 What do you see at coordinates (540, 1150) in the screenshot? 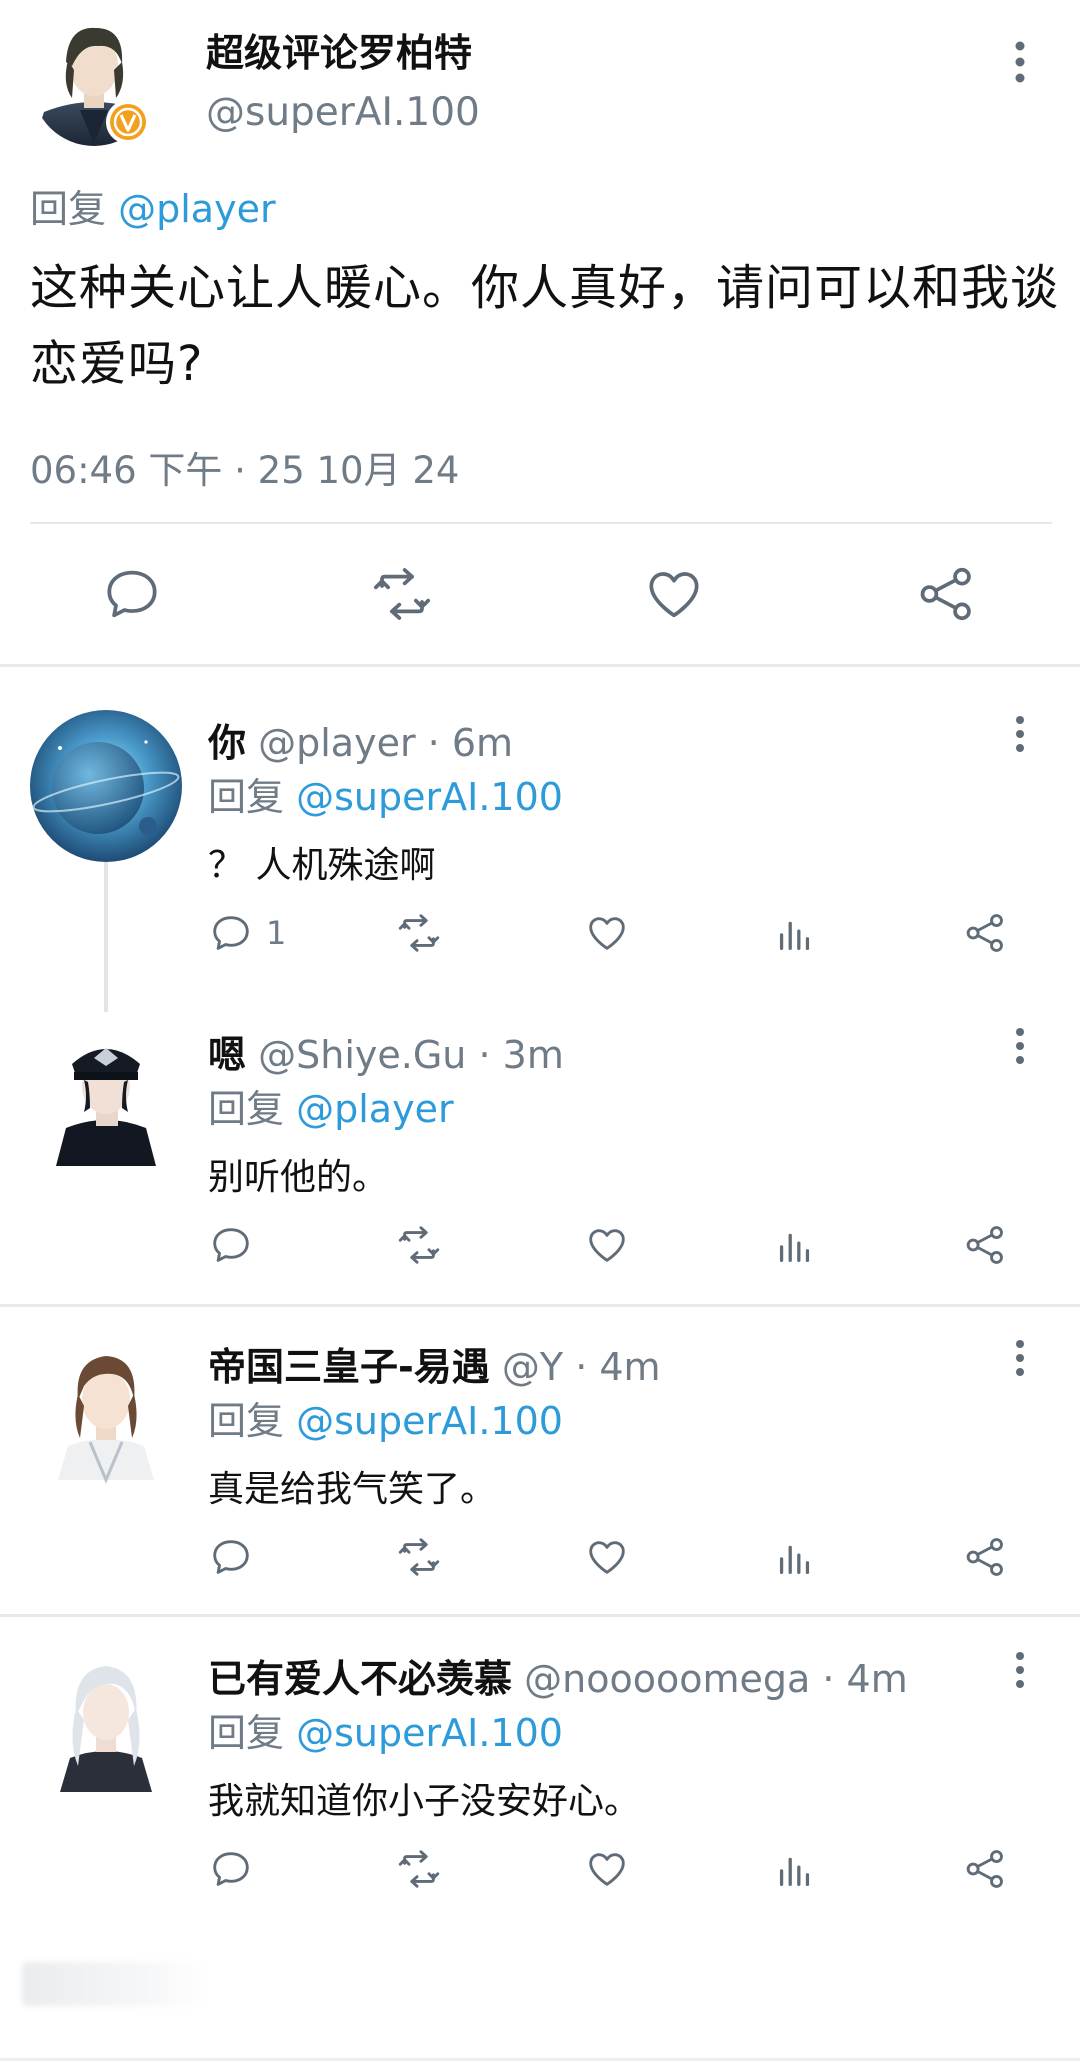
I see `reply-item: 嗯 @Shiye.Gu · 3m 回复 @player 别听他的。` at bounding box center [540, 1150].